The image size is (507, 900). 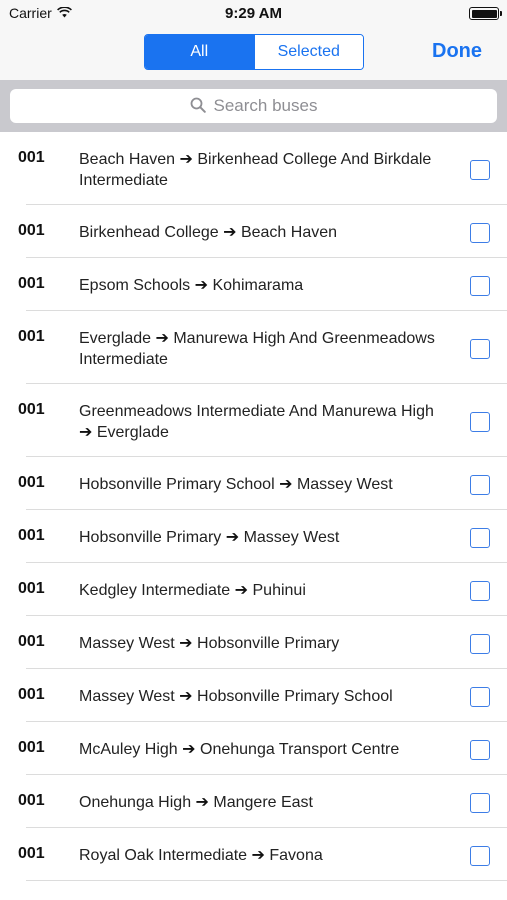 I want to click on route-origin: Onehunga High, so click(x=135, y=802).